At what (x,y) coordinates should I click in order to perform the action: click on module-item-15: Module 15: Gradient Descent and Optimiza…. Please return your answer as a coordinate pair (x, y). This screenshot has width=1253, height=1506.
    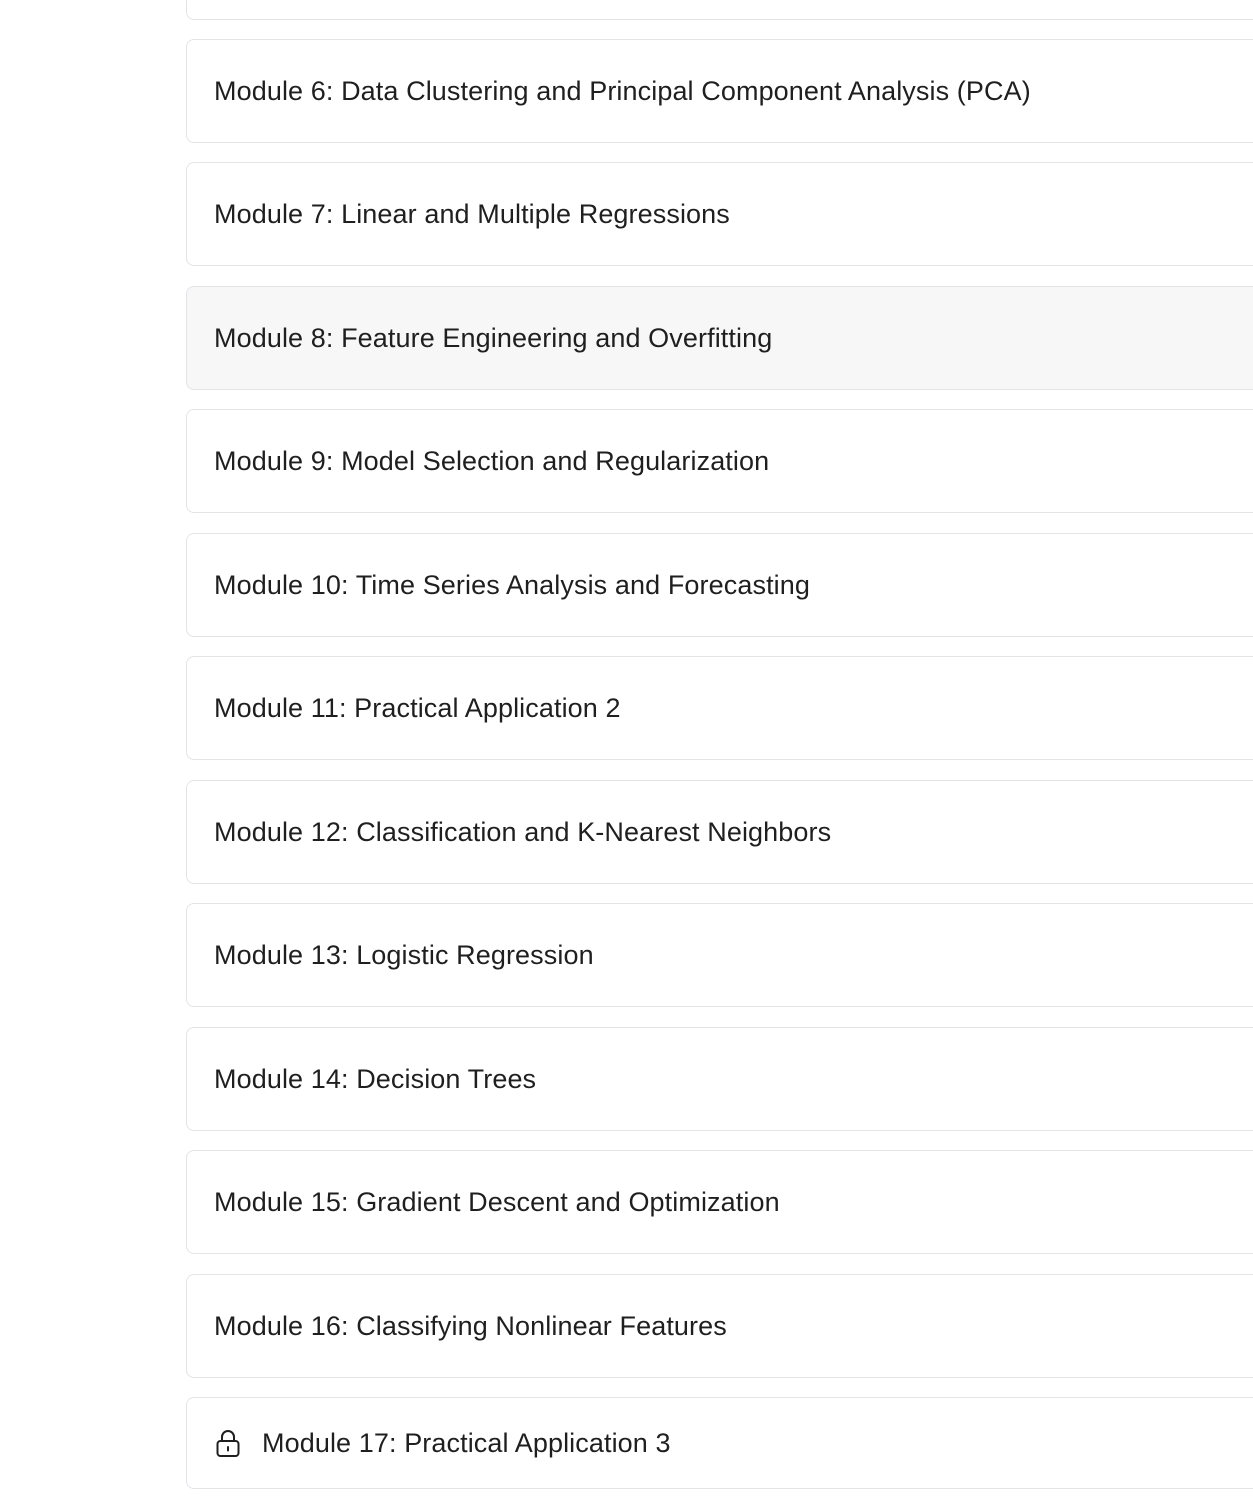
    Looking at the image, I should click on (719, 1202).